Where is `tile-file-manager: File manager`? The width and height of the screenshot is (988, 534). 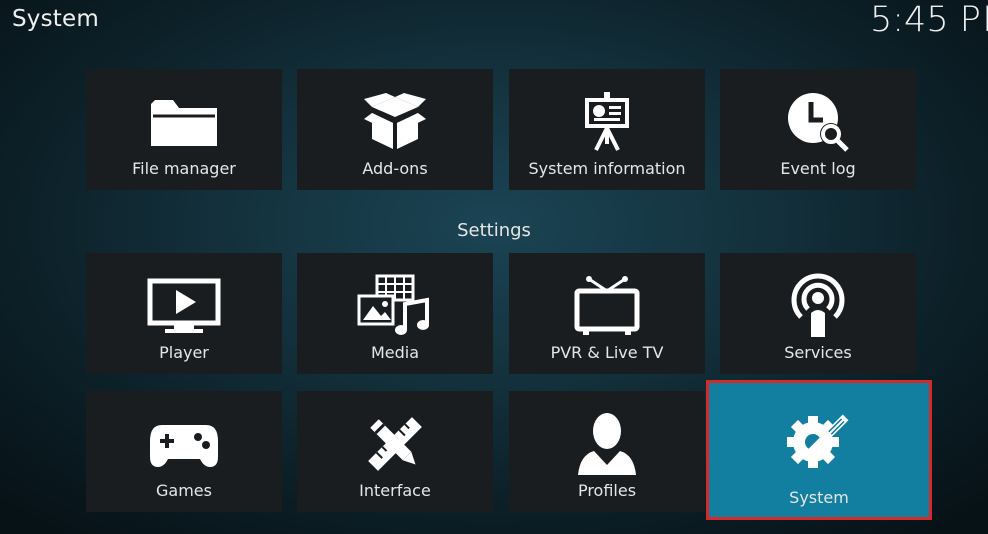 tile-file-manager: File manager is located at coordinates (184, 129).